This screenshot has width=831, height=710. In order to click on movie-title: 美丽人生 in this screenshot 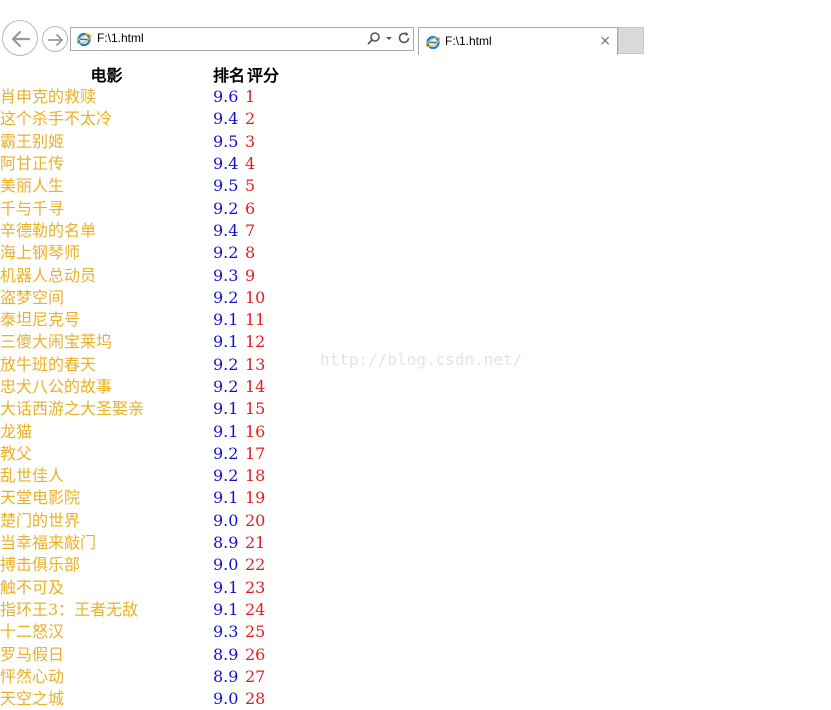, I will do `click(32, 186)`.